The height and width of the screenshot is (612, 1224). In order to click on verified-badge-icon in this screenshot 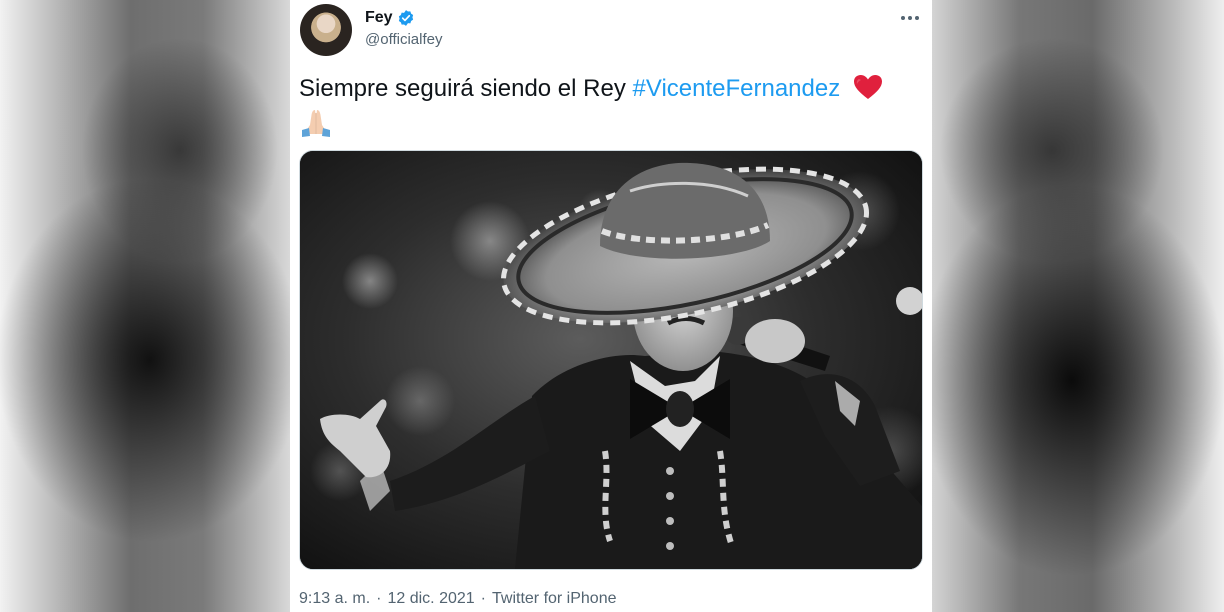, I will do `click(405, 18)`.